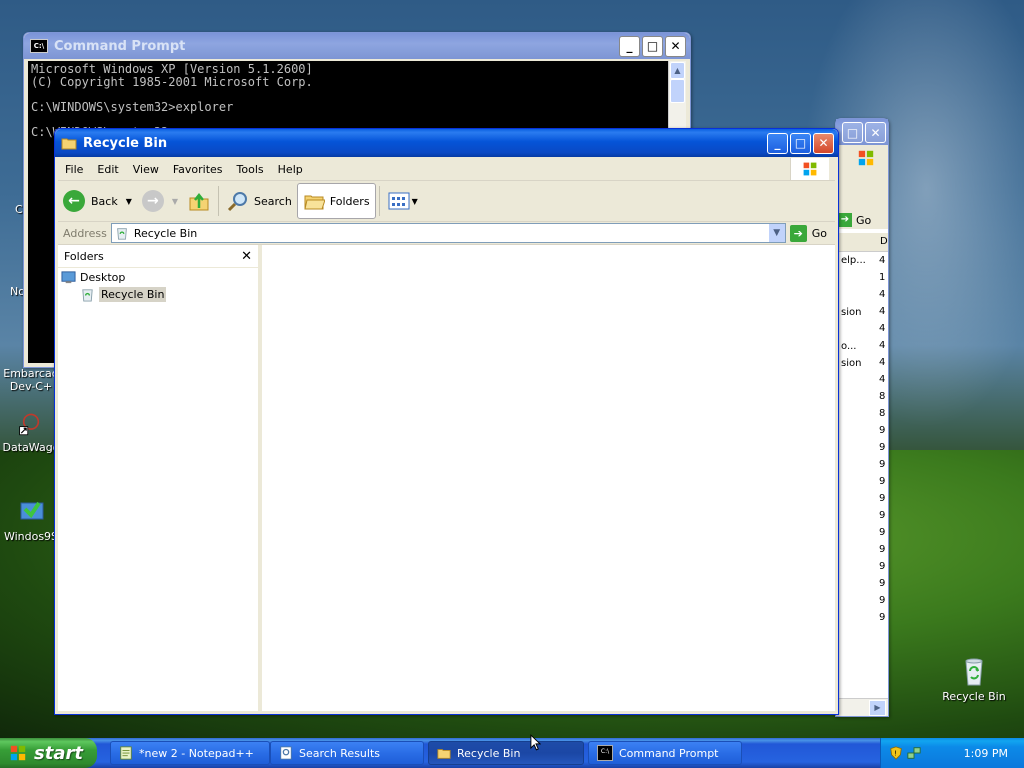  What do you see at coordinates (877, 708) in the screenshot?
I see `scroll-right-arrow-icon: ▶` at bounding box center [877, 708].